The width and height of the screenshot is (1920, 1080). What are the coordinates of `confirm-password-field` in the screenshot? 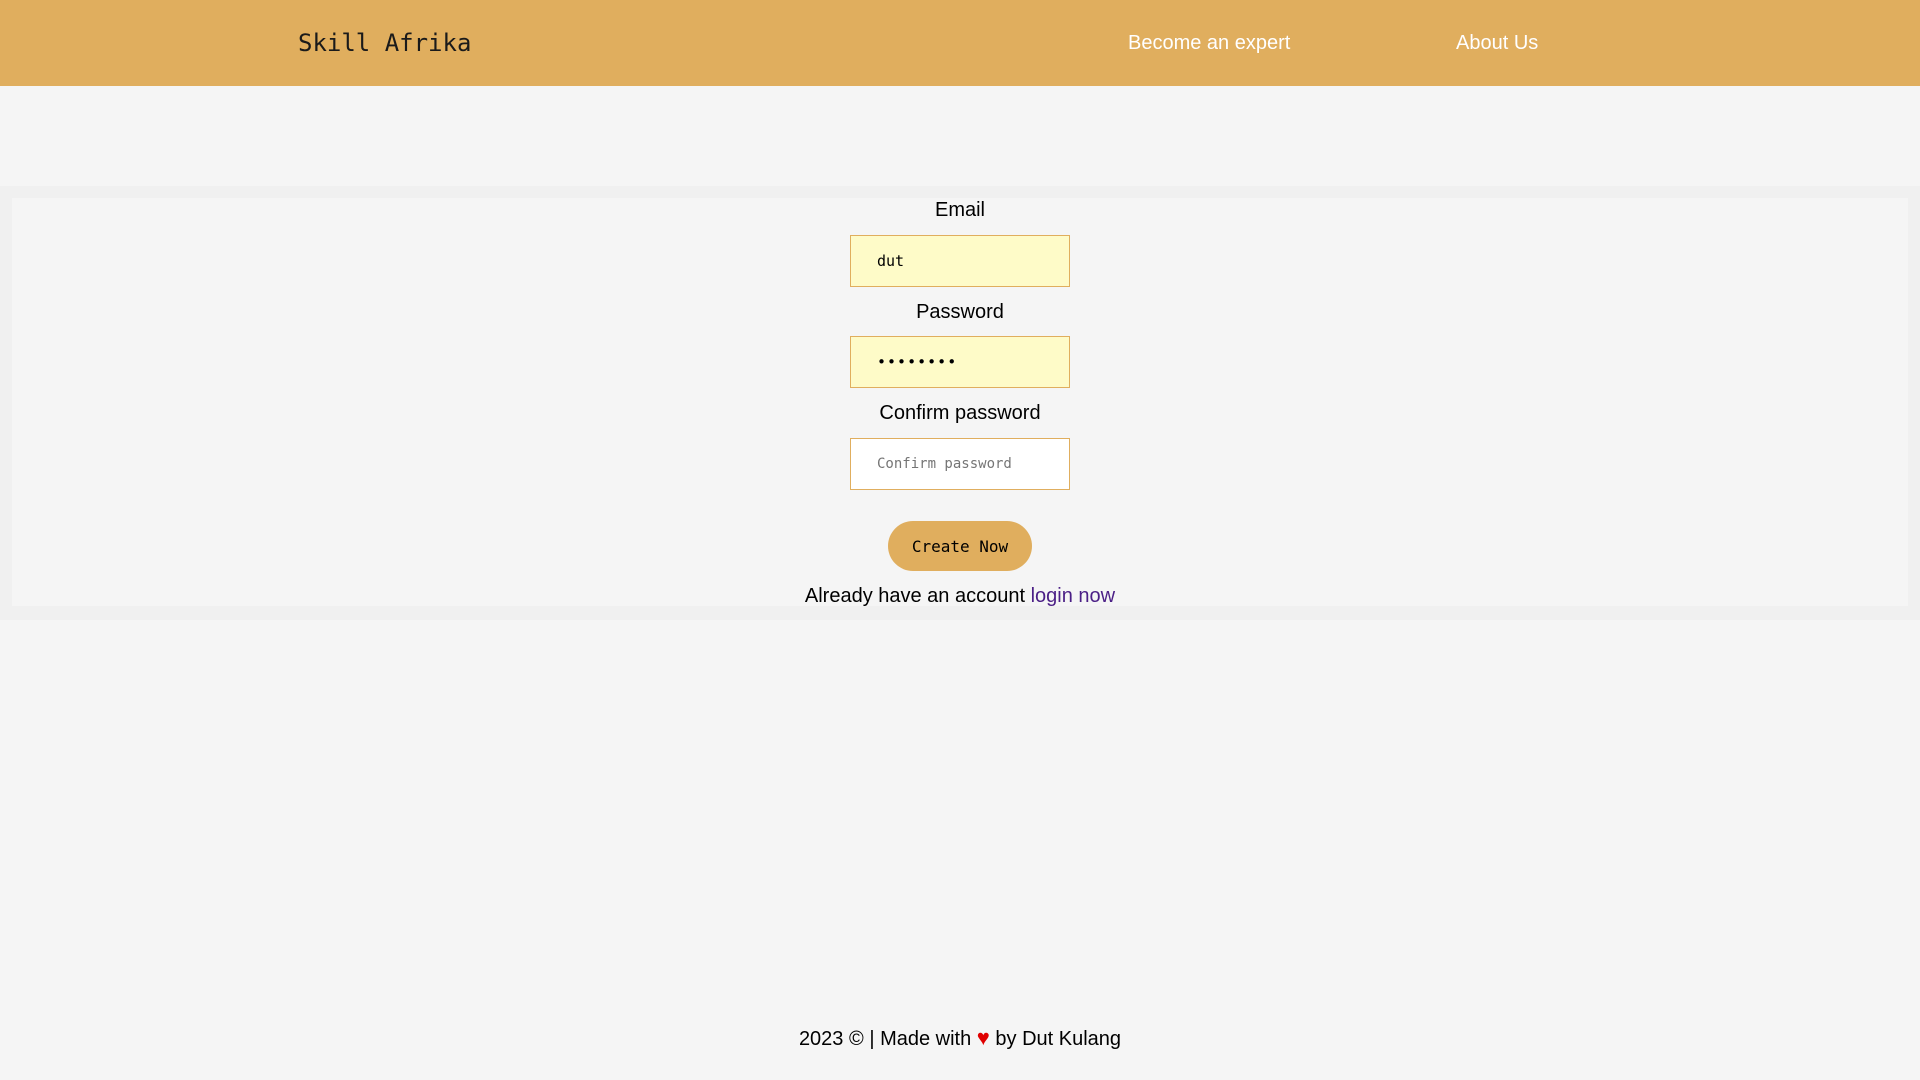 It's located at (960, 464).